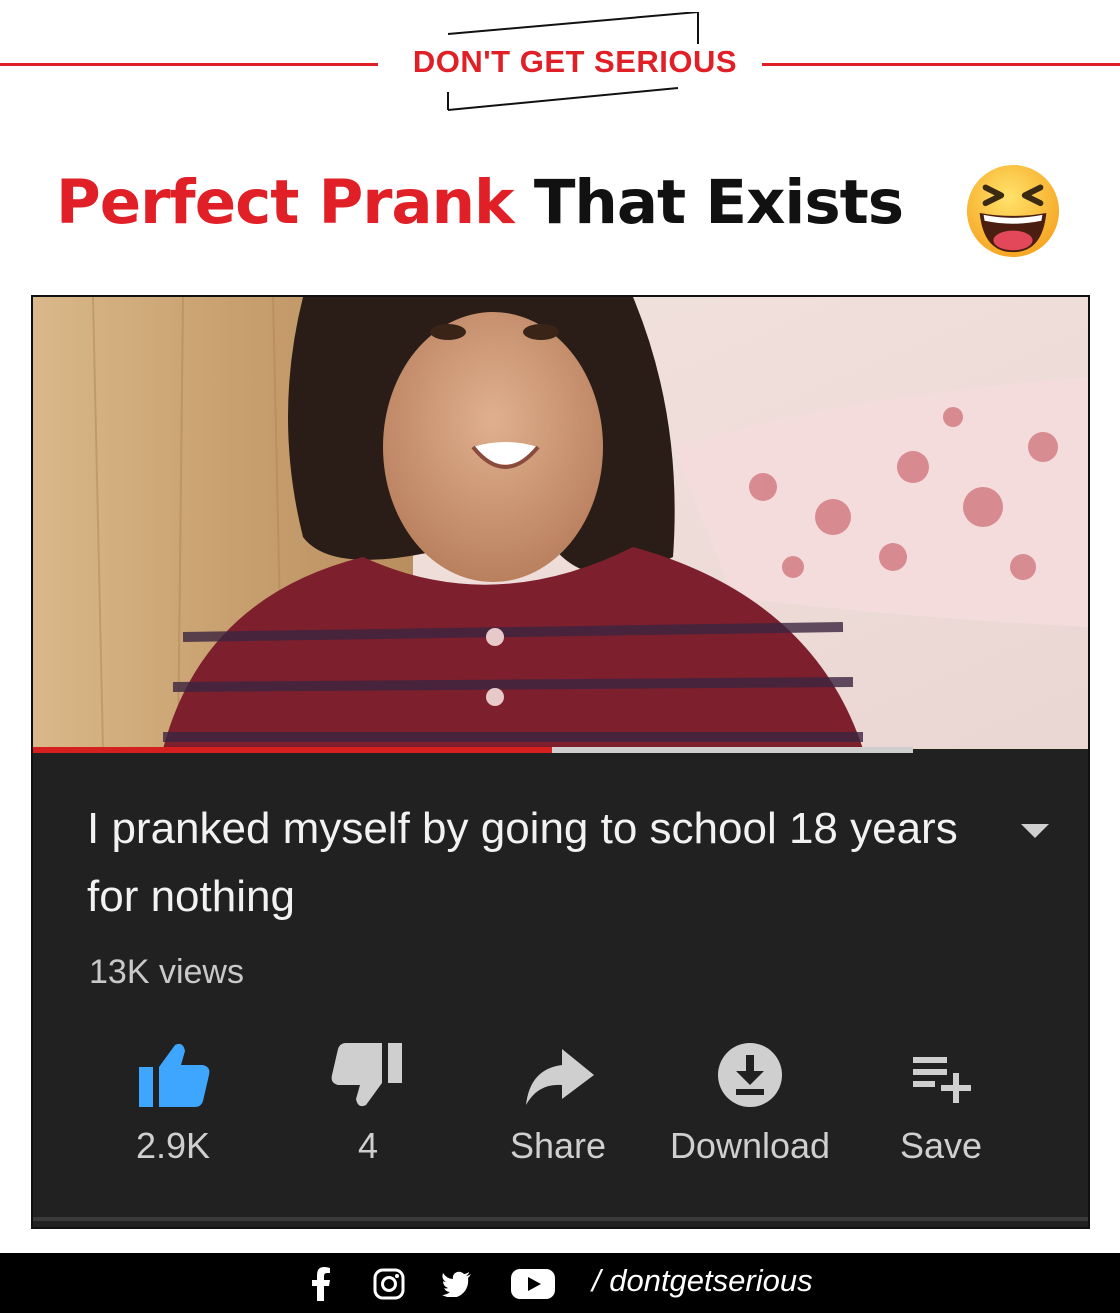 The image size is (1120, 1313). I want to click on share-arrow-icon, so click(560, 1077).